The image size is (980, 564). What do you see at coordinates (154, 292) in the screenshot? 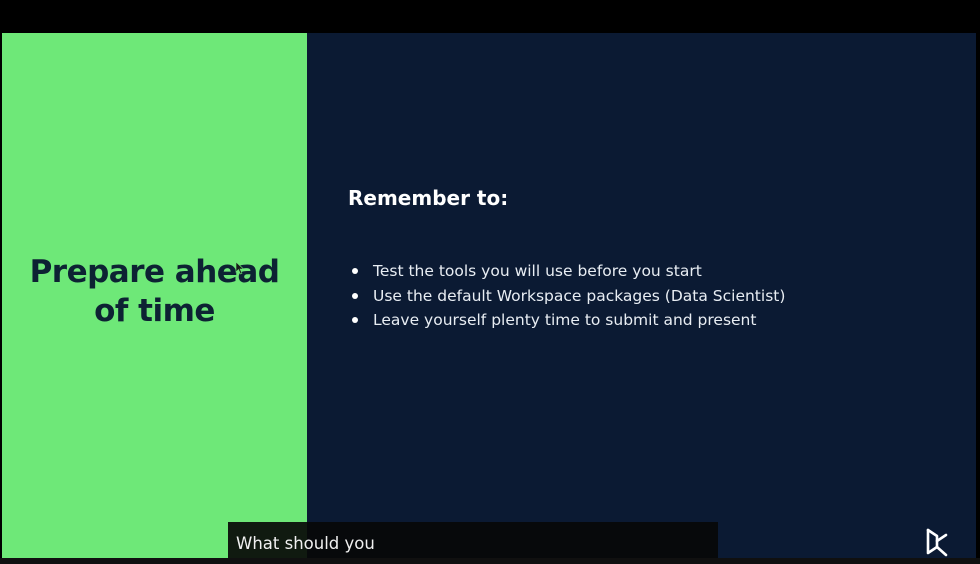
I see `slide-headline: Prepare ahead of time` at bounding box center [154, 292].